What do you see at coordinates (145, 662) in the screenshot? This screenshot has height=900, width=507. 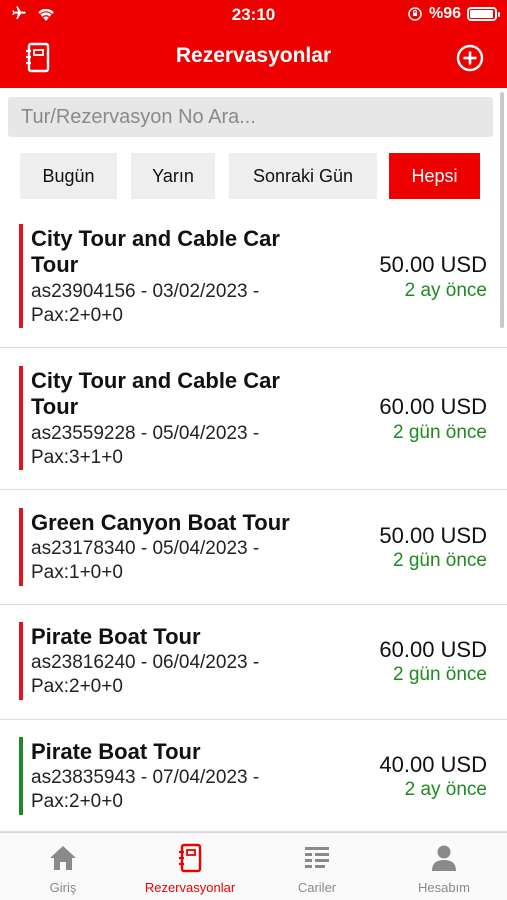 I see `reservation-info: as23816240 - 06/04/2023 -` at bounding box center [145, 662].